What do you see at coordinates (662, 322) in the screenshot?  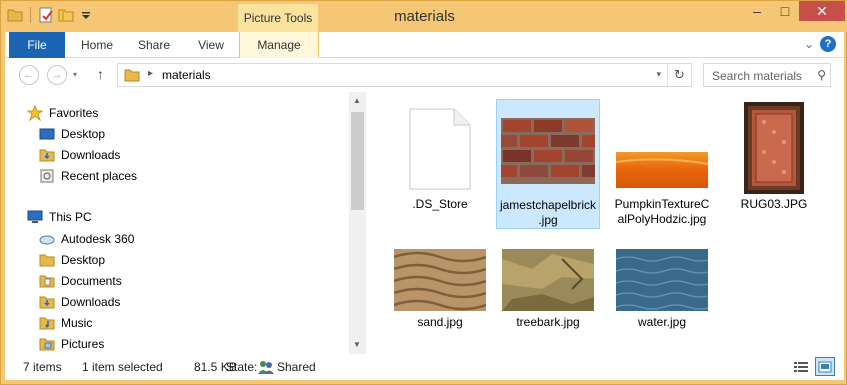 I see `file-name: water.jpg` at bounding box center [662, 322].